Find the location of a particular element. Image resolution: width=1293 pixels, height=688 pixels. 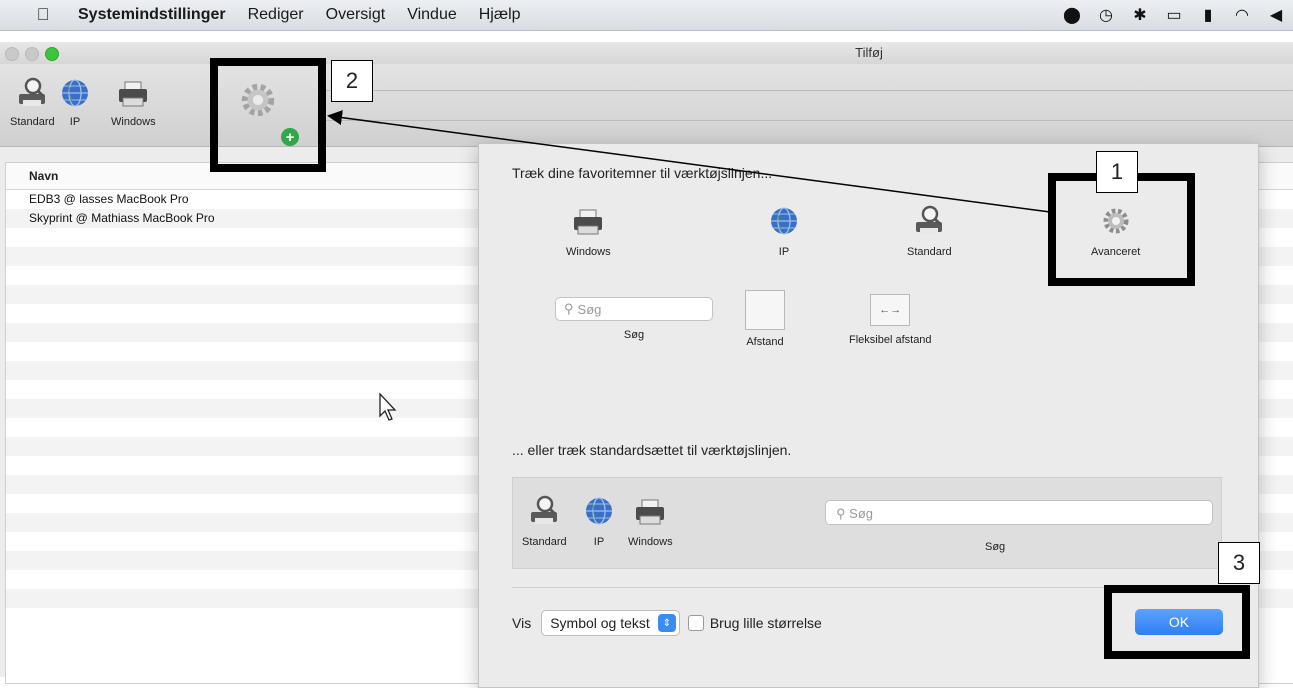

airplay-icon: ▭ is located at coordinates (1174, 15).